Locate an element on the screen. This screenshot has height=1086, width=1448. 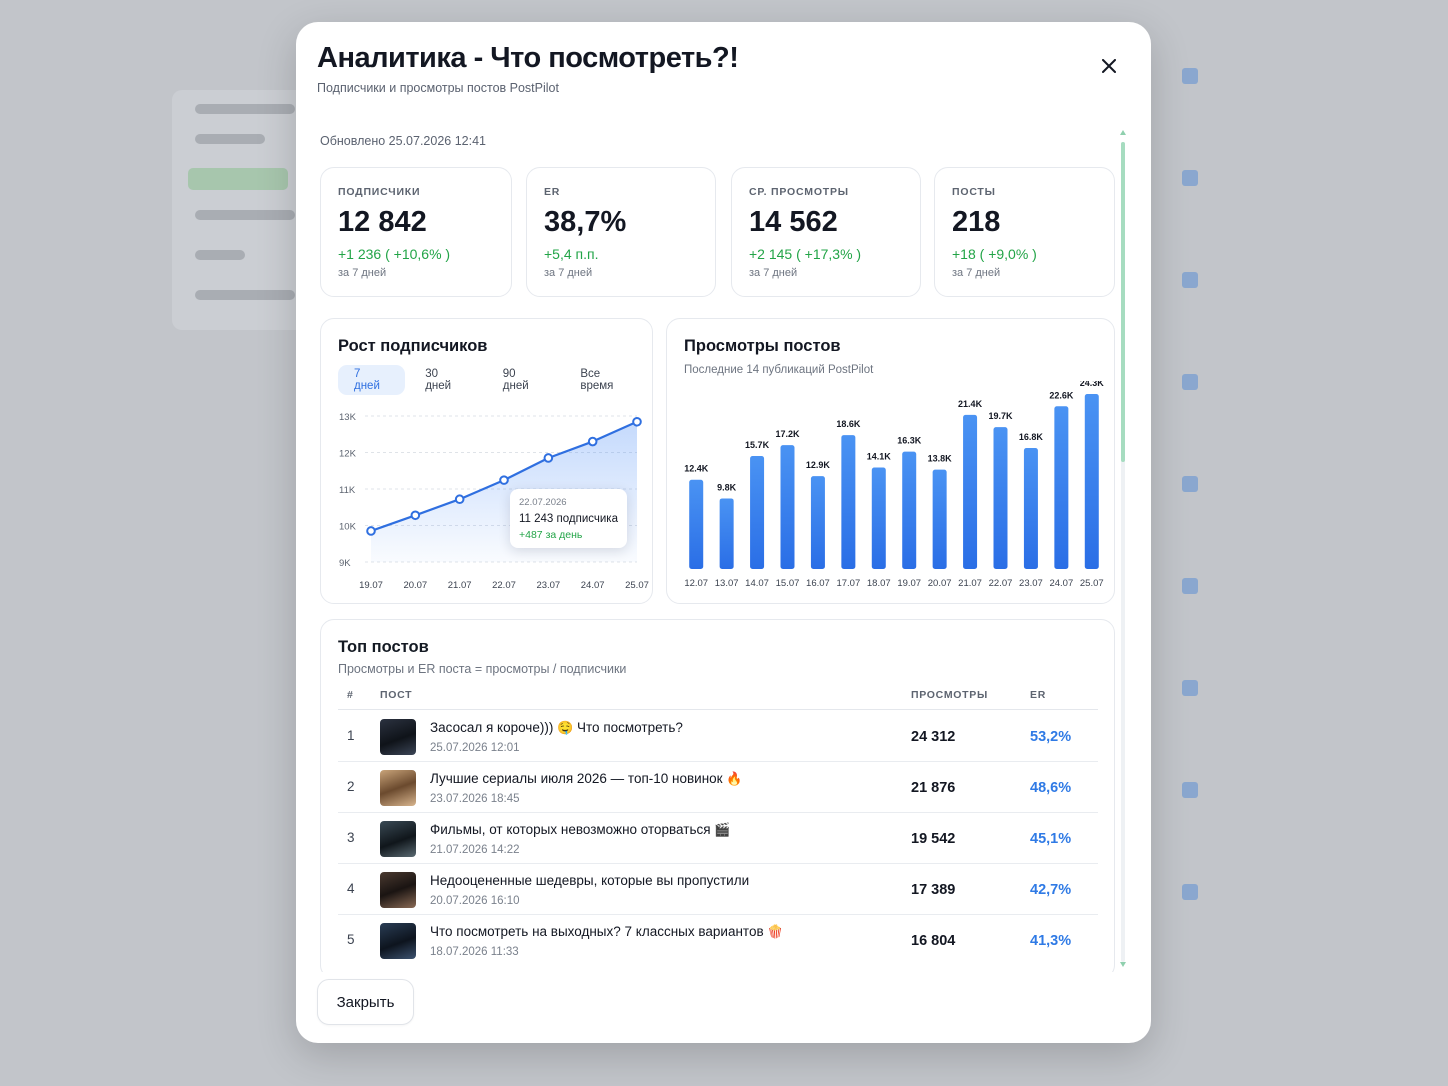
stat-card-posts: ПОСТЫ 218 +18 ( +9,0% ) за 7 дней is located at coordinates (1024, 232).